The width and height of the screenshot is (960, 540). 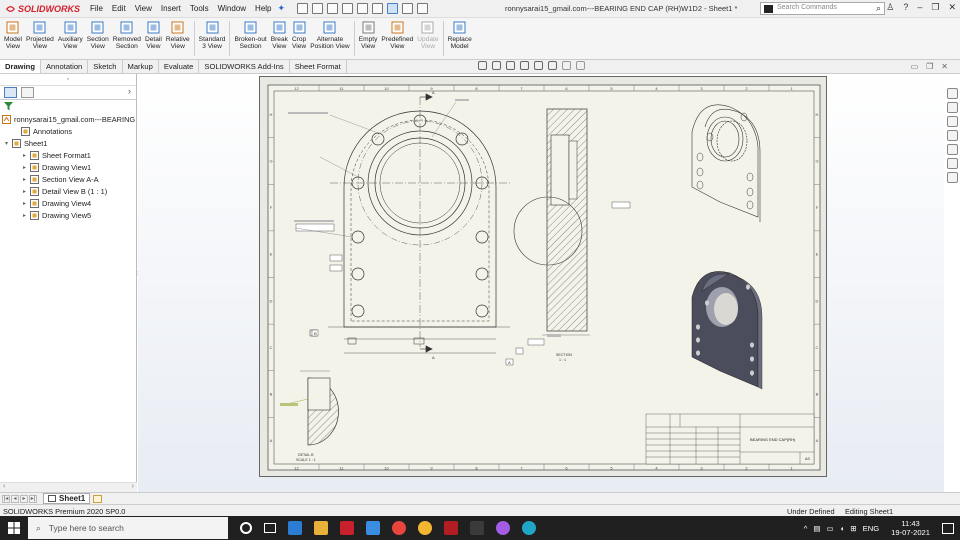 What do you see at coordinates (952, 107) in the screenshot?
I see `design-library-icon` at bounding box center [952, 107].